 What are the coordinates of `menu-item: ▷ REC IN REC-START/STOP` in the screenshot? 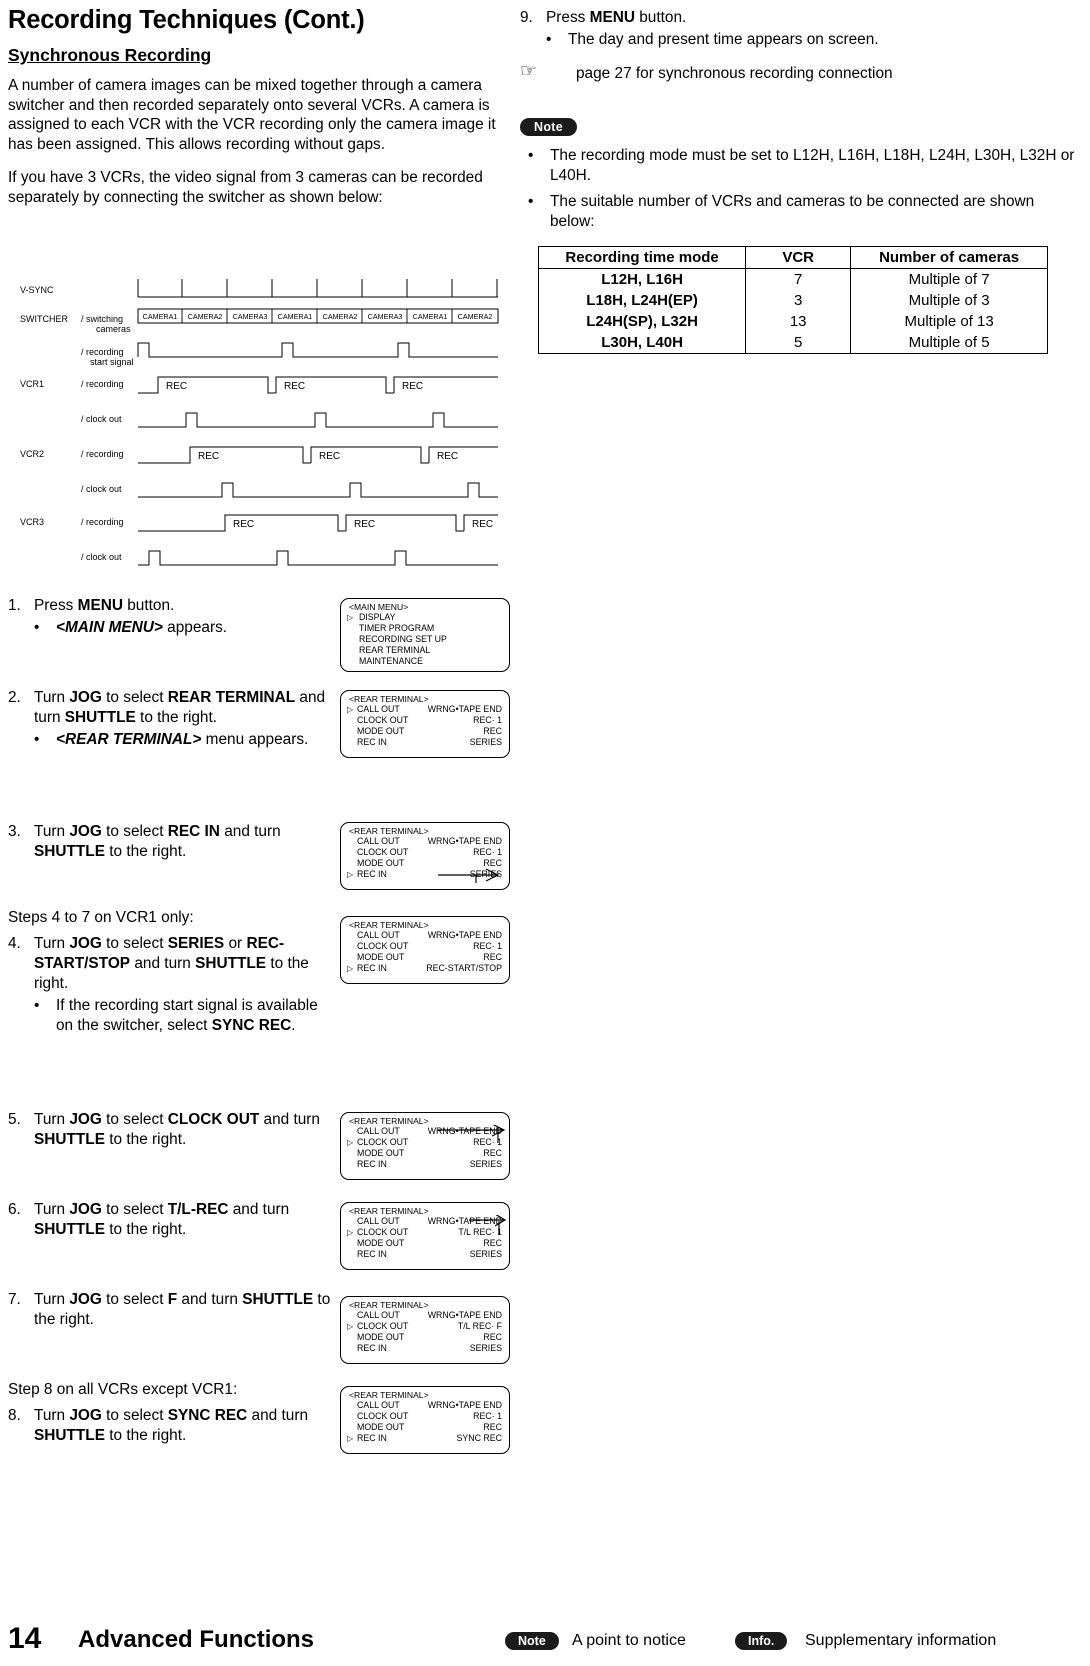 It's located at (425, 968).